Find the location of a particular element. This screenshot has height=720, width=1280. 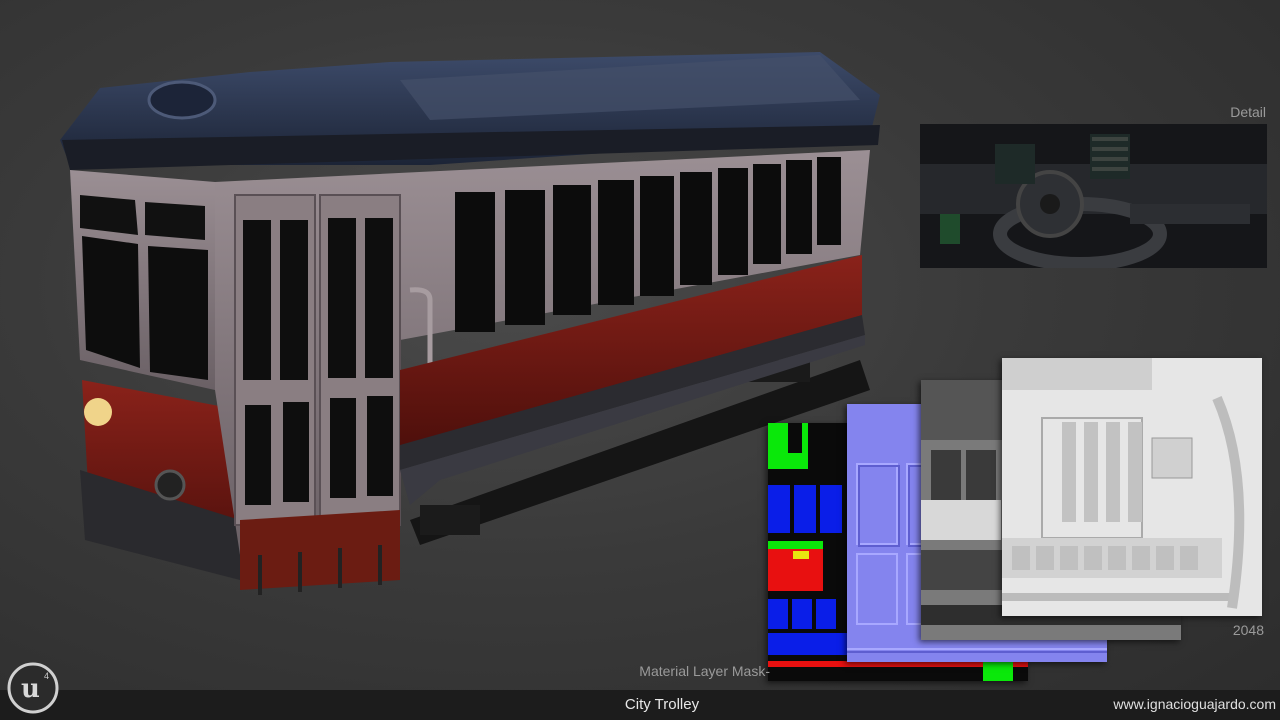

texture-size-label: 2048 is located at coordinates (1248, 630).